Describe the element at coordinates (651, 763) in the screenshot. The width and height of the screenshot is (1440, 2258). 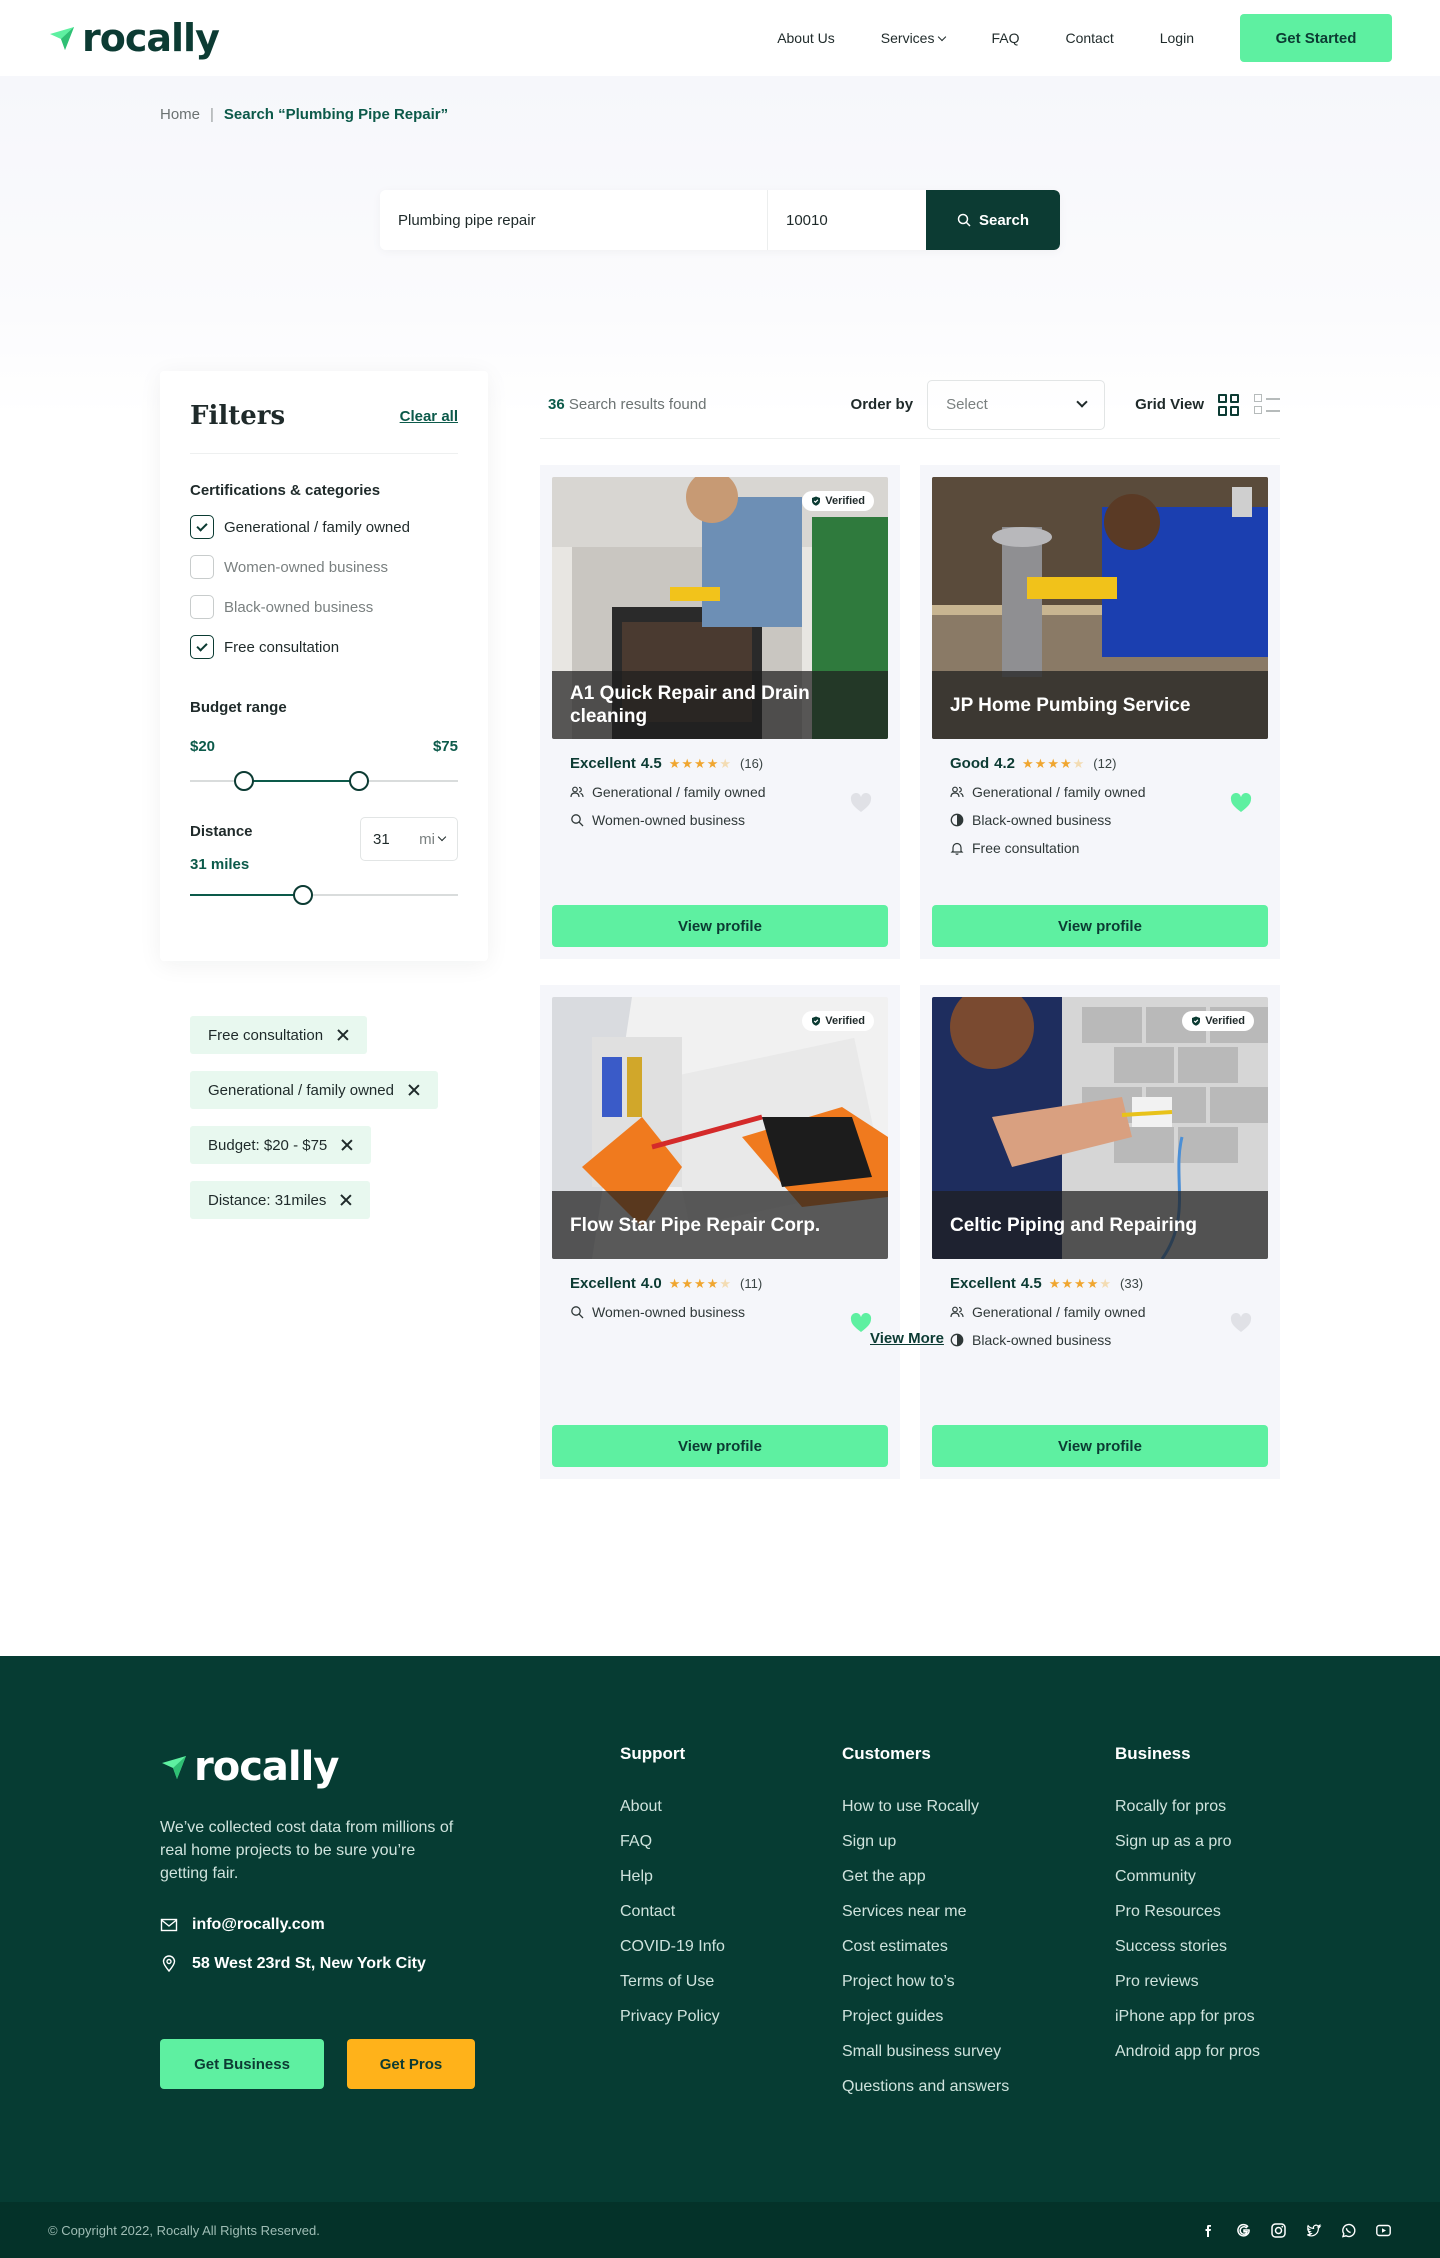
I see `rating-value: 4.5` at that location.